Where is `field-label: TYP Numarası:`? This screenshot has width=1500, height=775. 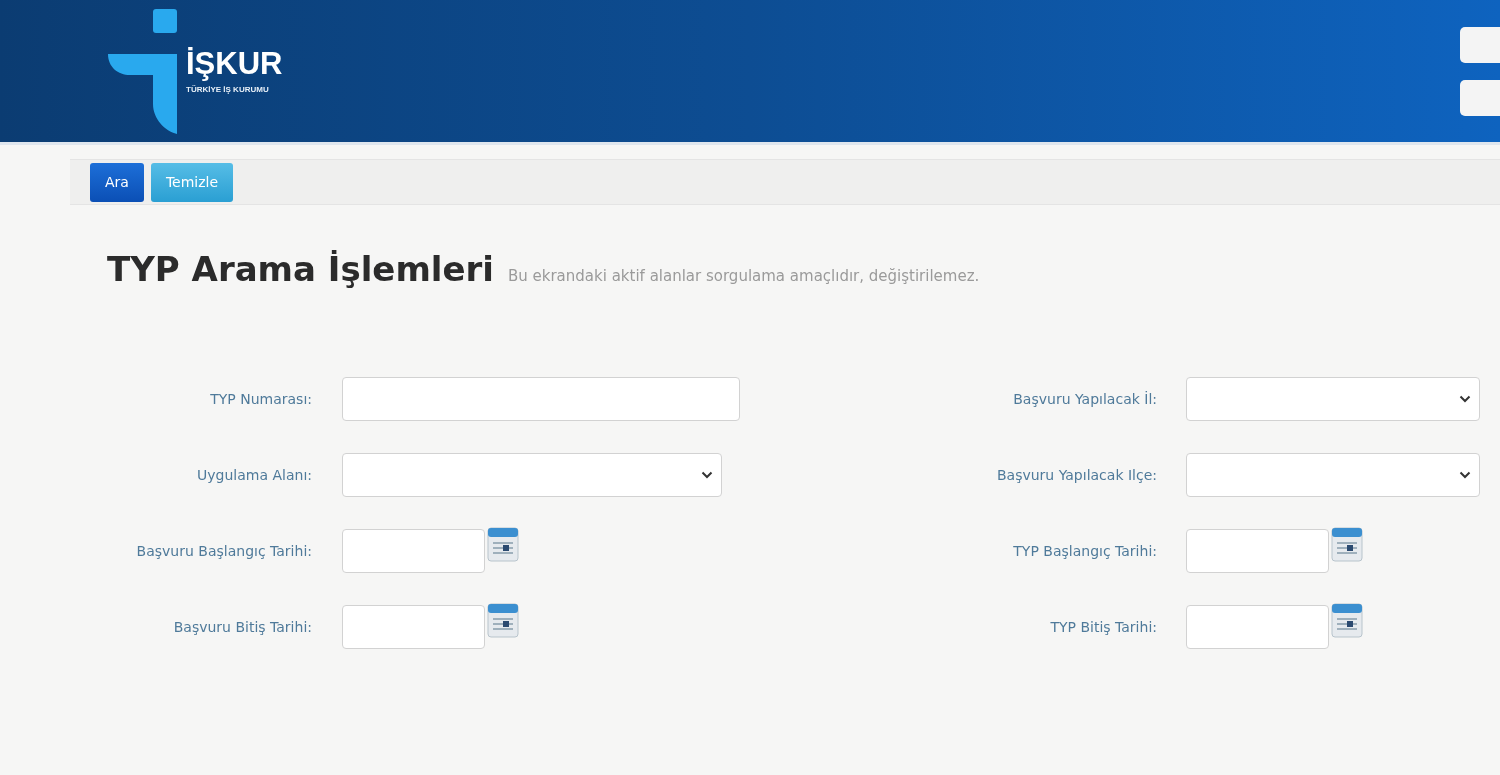 field-label: TYP Numarası: is located at coordinates (260, 399).